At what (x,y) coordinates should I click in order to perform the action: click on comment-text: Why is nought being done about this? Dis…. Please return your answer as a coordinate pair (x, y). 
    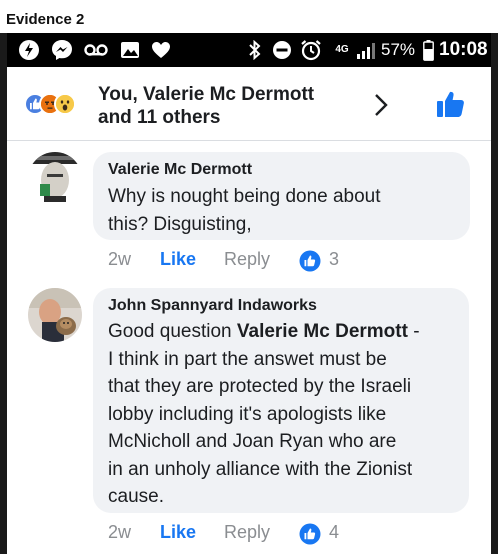
    Looking at the image, I should click on (282, 210).